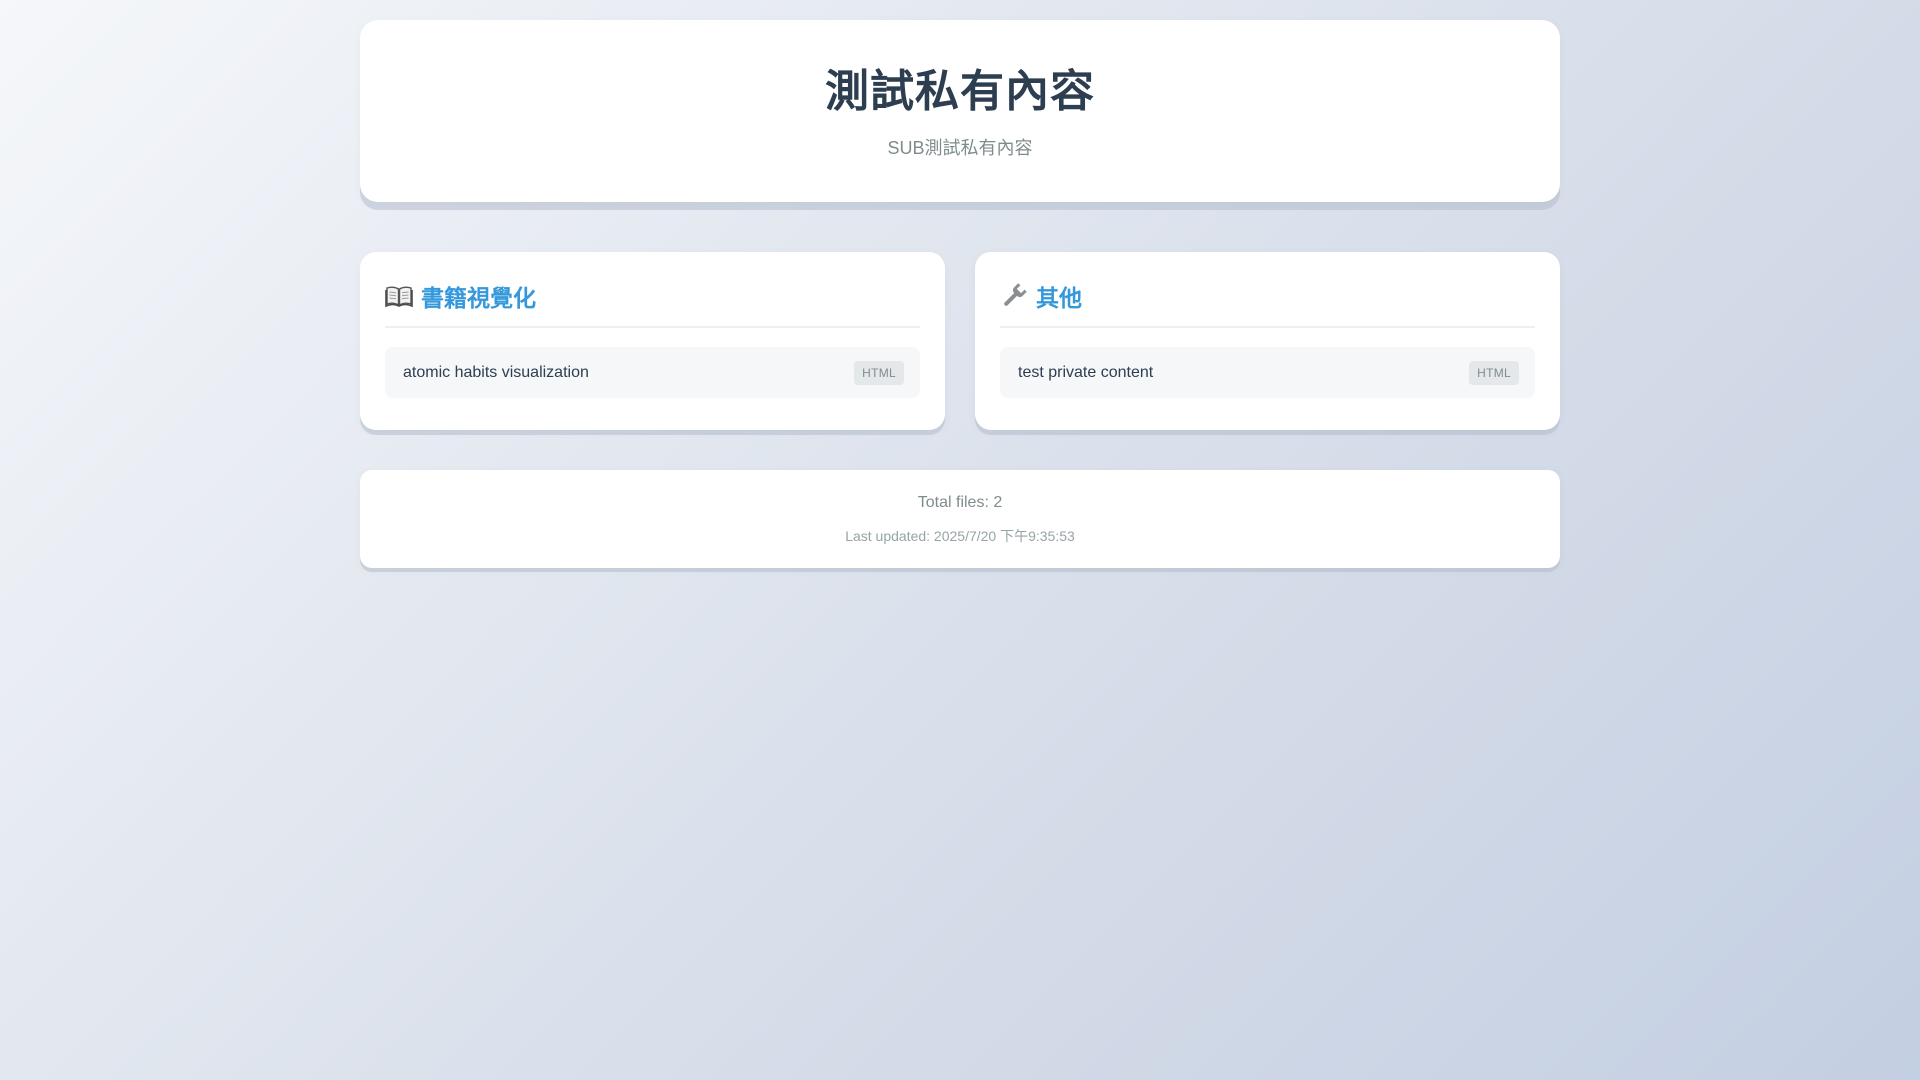 This screenshot has height=1080, width=1920. Describe the element at coordinates (1267, 372) in the screenshot. I see `file-item-test-private-content: test private content HTML` at that location.